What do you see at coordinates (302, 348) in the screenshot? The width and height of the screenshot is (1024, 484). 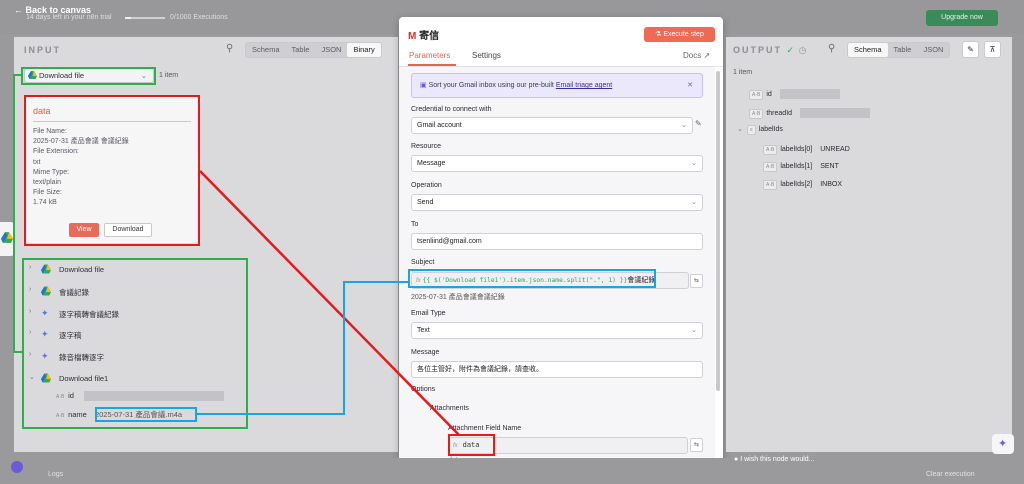 I see `blue-connector` at bounding box center [302, 348].